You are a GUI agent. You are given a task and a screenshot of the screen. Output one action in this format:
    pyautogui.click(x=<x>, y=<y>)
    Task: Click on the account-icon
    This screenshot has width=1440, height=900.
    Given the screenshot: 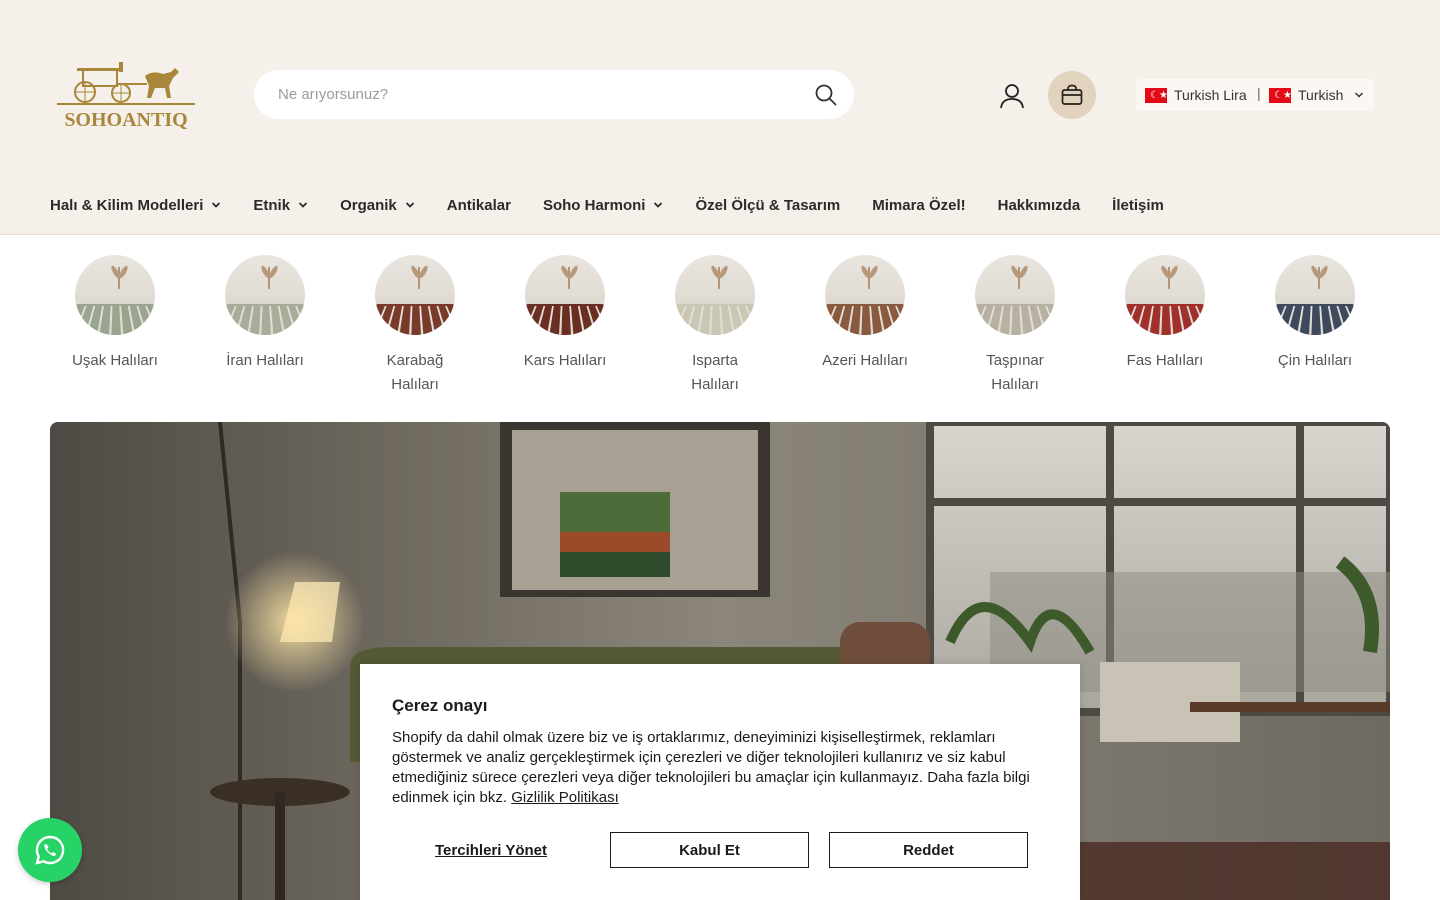 What is the action you would take?
    pyautogui.click(x=1012, y=96)
    